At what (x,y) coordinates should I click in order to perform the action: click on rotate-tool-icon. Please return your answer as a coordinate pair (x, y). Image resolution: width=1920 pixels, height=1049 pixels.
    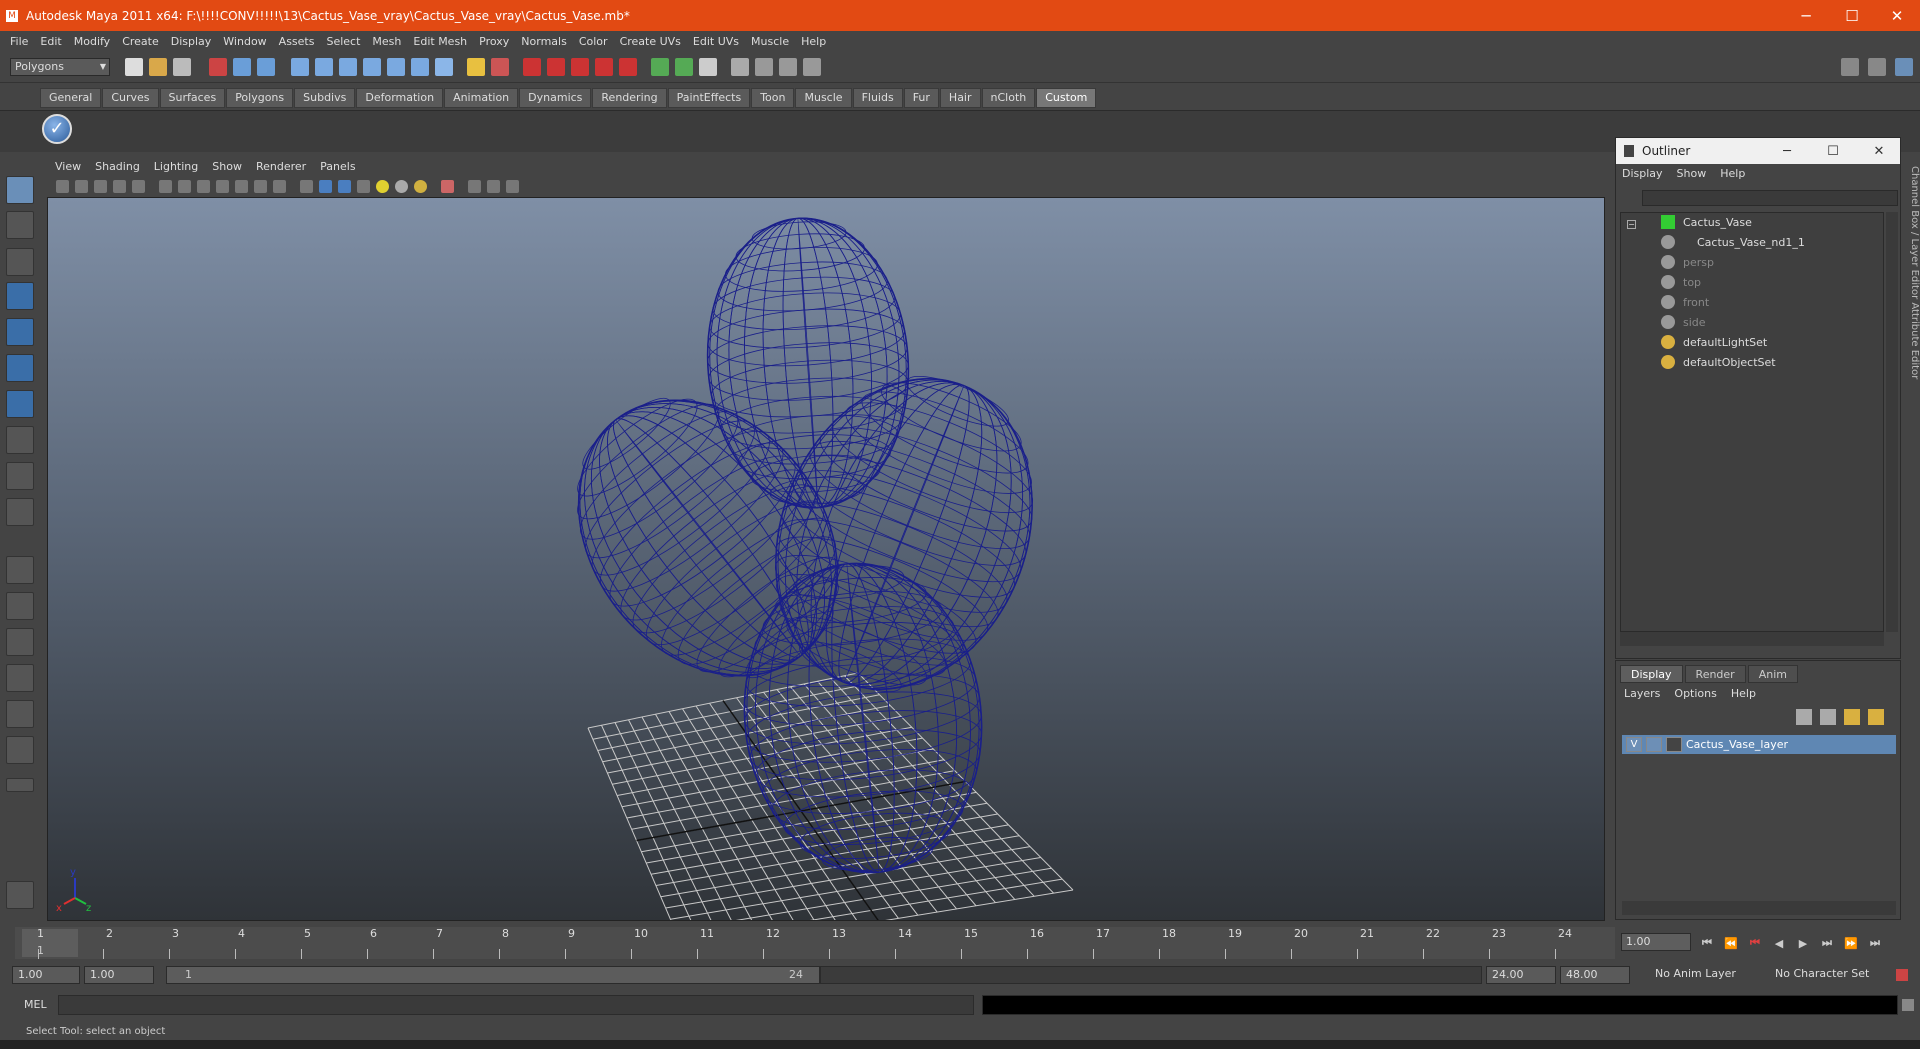
    Looking at the image, I should click on (20, 332).